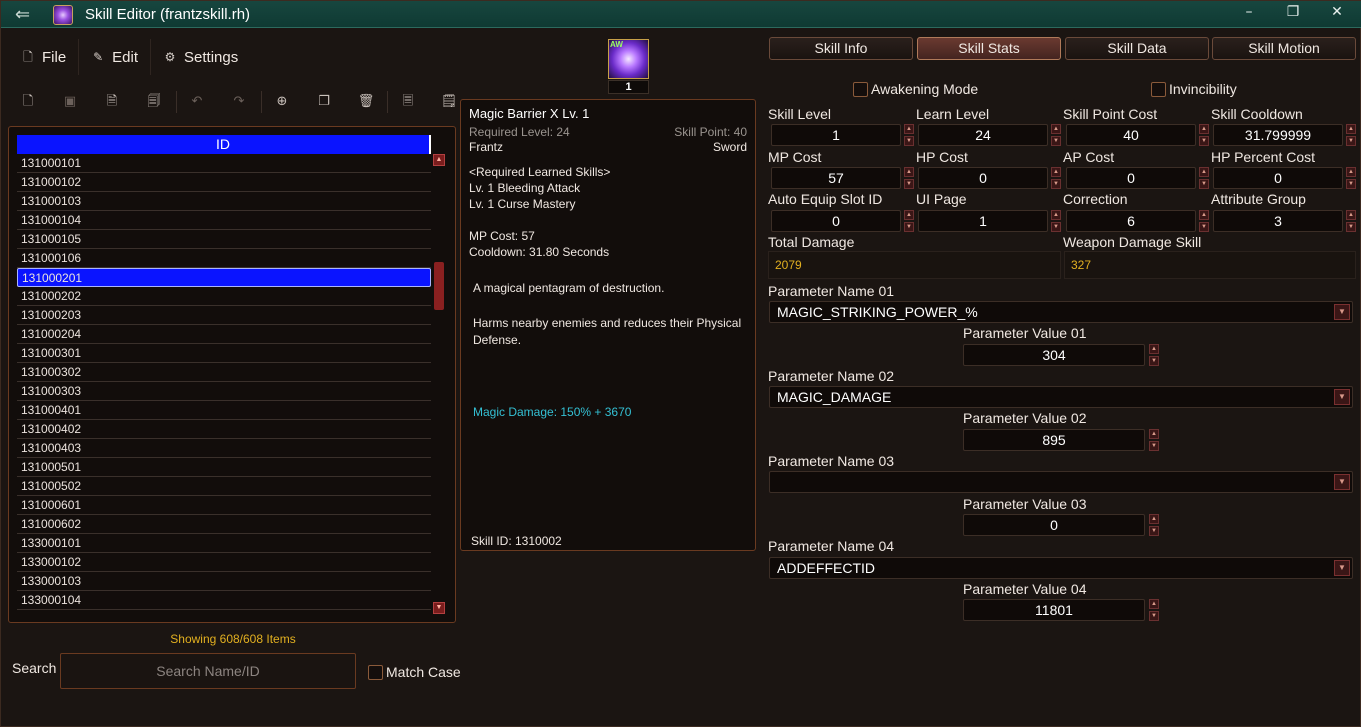 Image resolution: width=1361 pixels, height=727 pixels. Describe the element at coordinates (224, 581) in the screenshot. I see `list-item: 133000103` at that location.